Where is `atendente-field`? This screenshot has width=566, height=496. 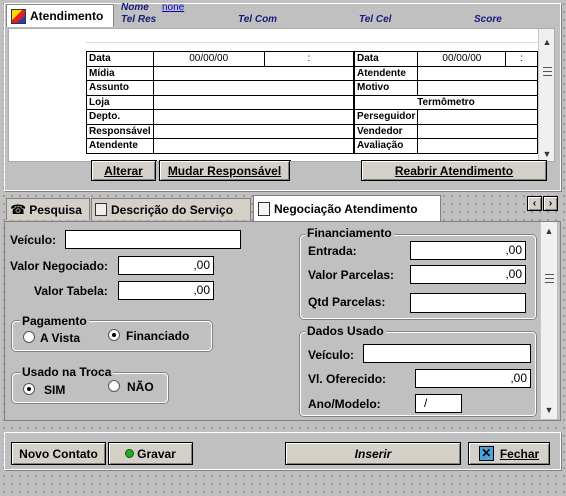
atendente-field is located at coordinates (253, 146).